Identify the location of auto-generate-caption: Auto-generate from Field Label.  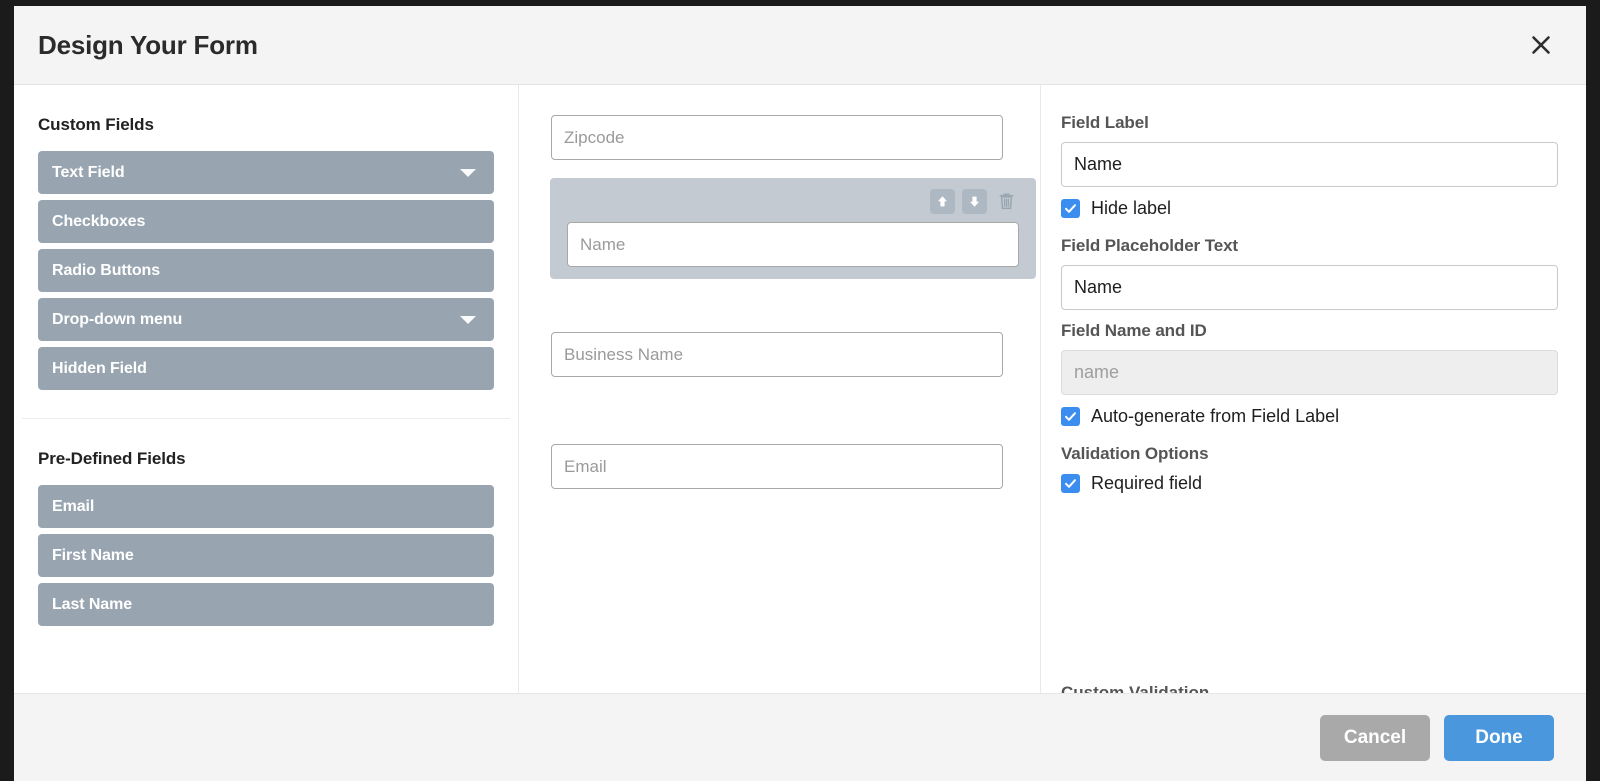
(1215, 416).